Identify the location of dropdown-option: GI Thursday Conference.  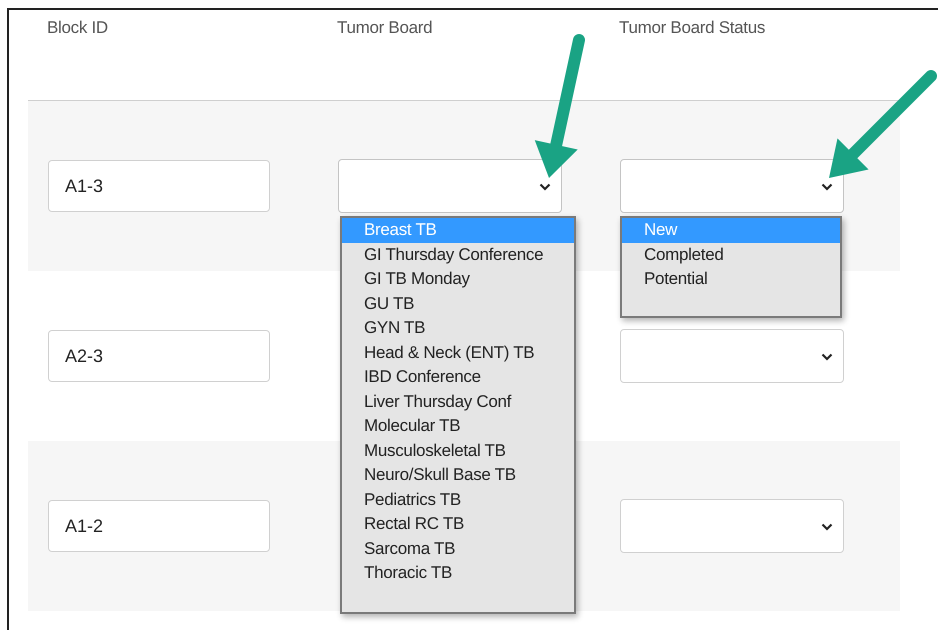
(458, 254).